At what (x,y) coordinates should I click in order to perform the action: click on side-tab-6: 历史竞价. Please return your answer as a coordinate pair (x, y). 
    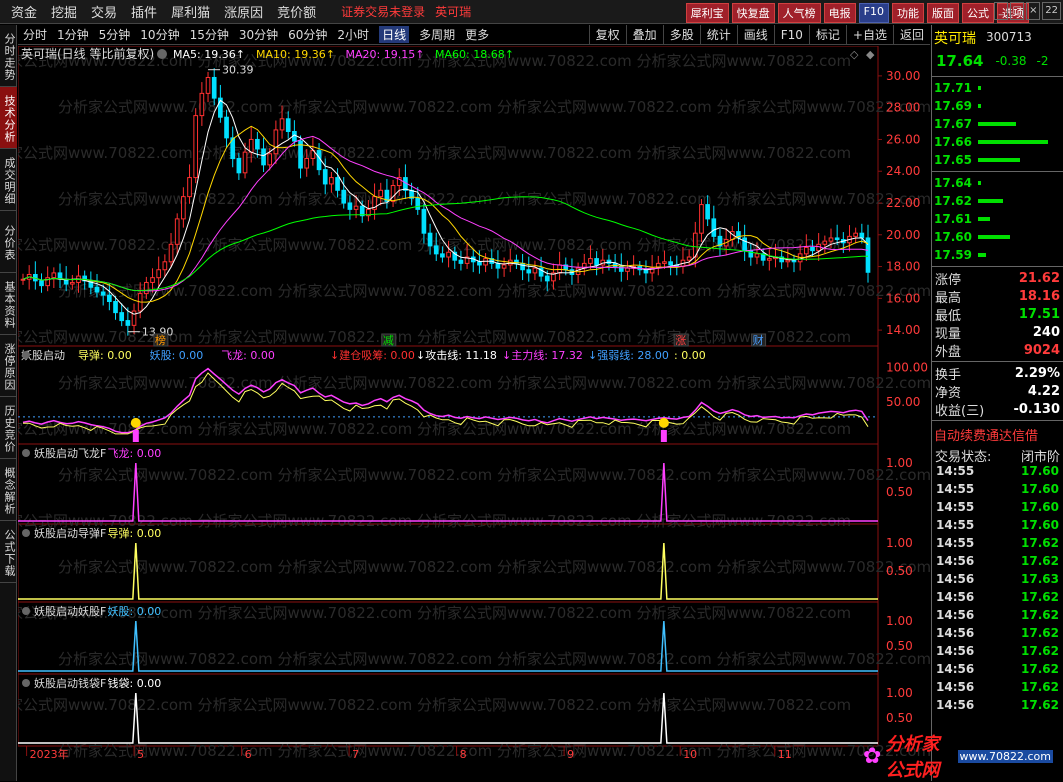
    Looking at the image, I should click on (8, 428).